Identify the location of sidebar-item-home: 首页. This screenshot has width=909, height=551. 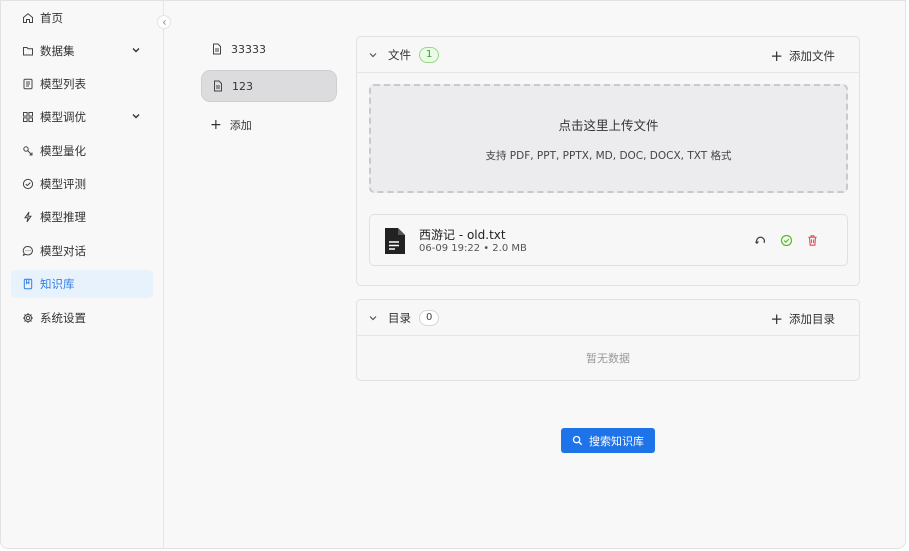
(82, 18).